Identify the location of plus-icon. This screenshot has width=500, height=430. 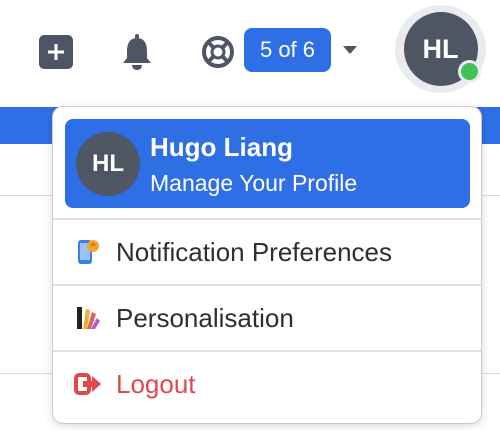
(56, 52).